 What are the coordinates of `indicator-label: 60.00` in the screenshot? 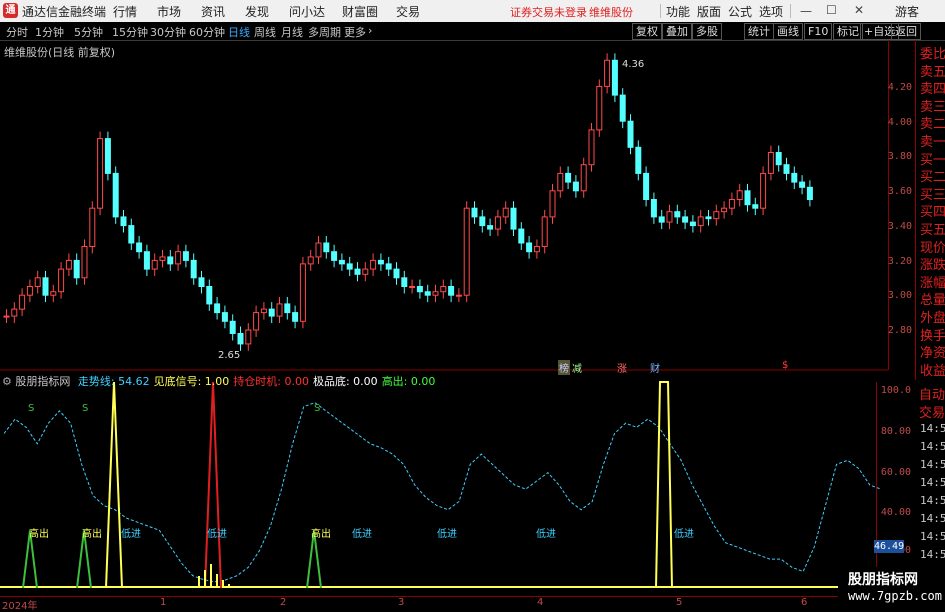 It's located at (895, 472).